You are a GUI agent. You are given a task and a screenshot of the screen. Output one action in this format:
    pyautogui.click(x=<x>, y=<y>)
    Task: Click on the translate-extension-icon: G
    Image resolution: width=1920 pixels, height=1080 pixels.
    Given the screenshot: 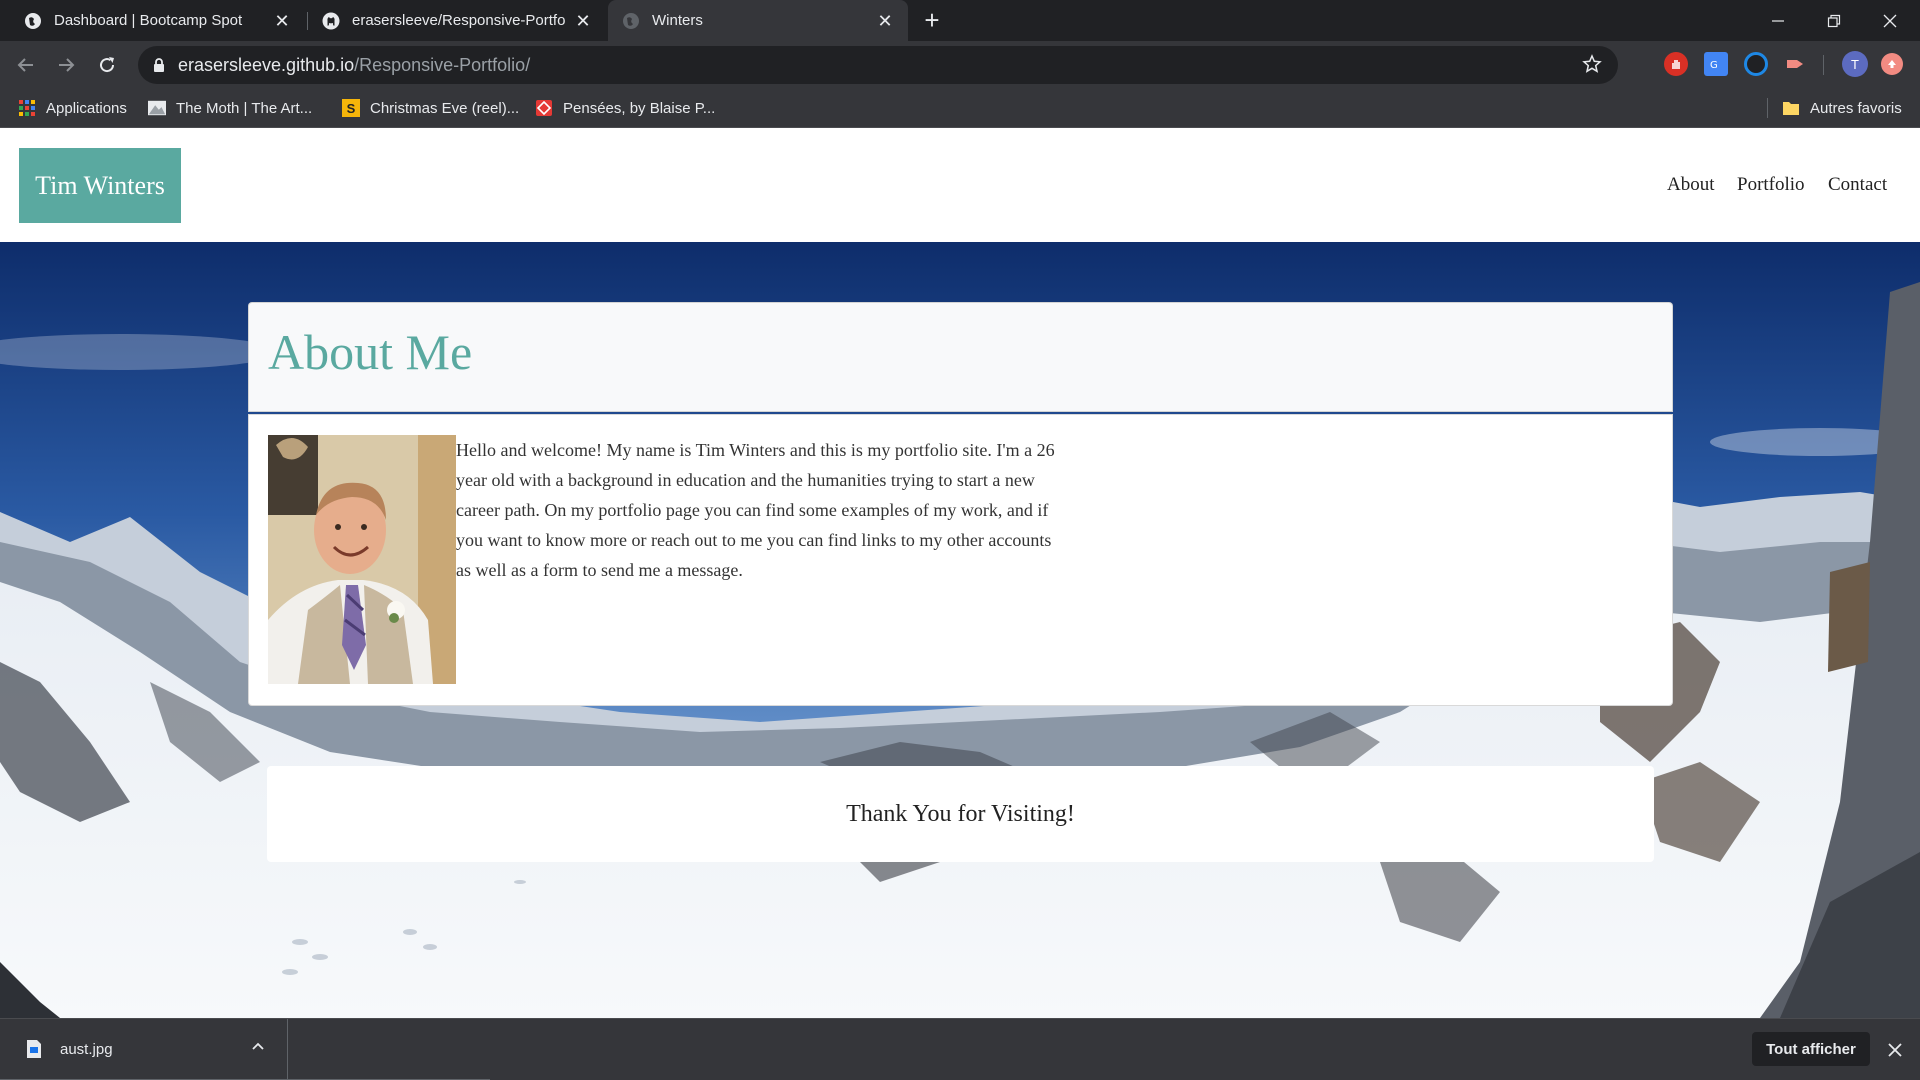 What is the action you would take?
    pyautogui.click(x=1716, y=64)
    